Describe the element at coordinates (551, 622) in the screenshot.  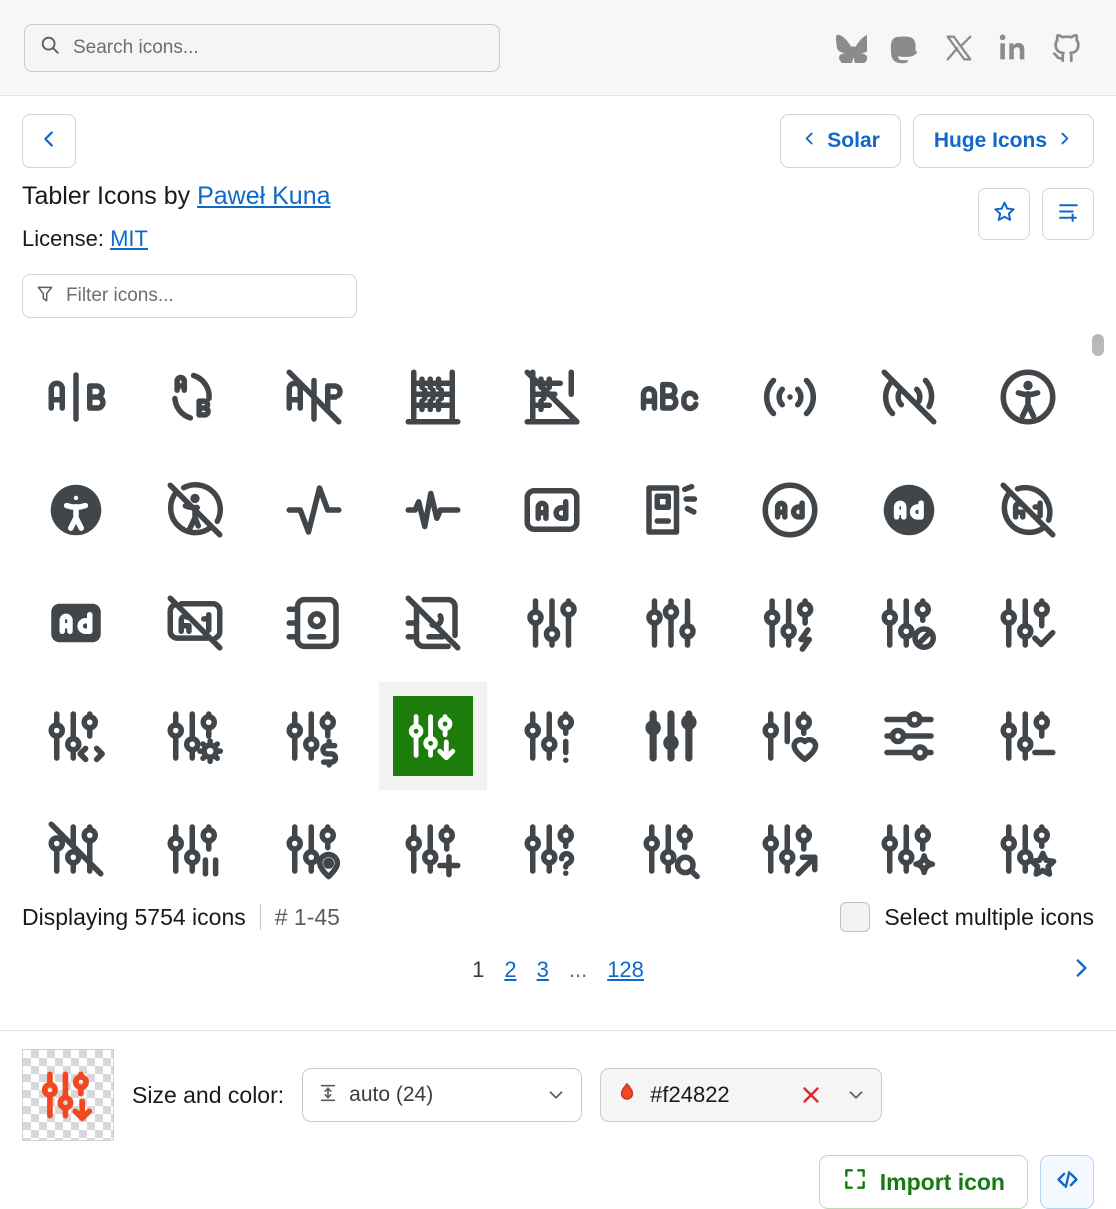
I see `icon-cell-adjustments` at that location.